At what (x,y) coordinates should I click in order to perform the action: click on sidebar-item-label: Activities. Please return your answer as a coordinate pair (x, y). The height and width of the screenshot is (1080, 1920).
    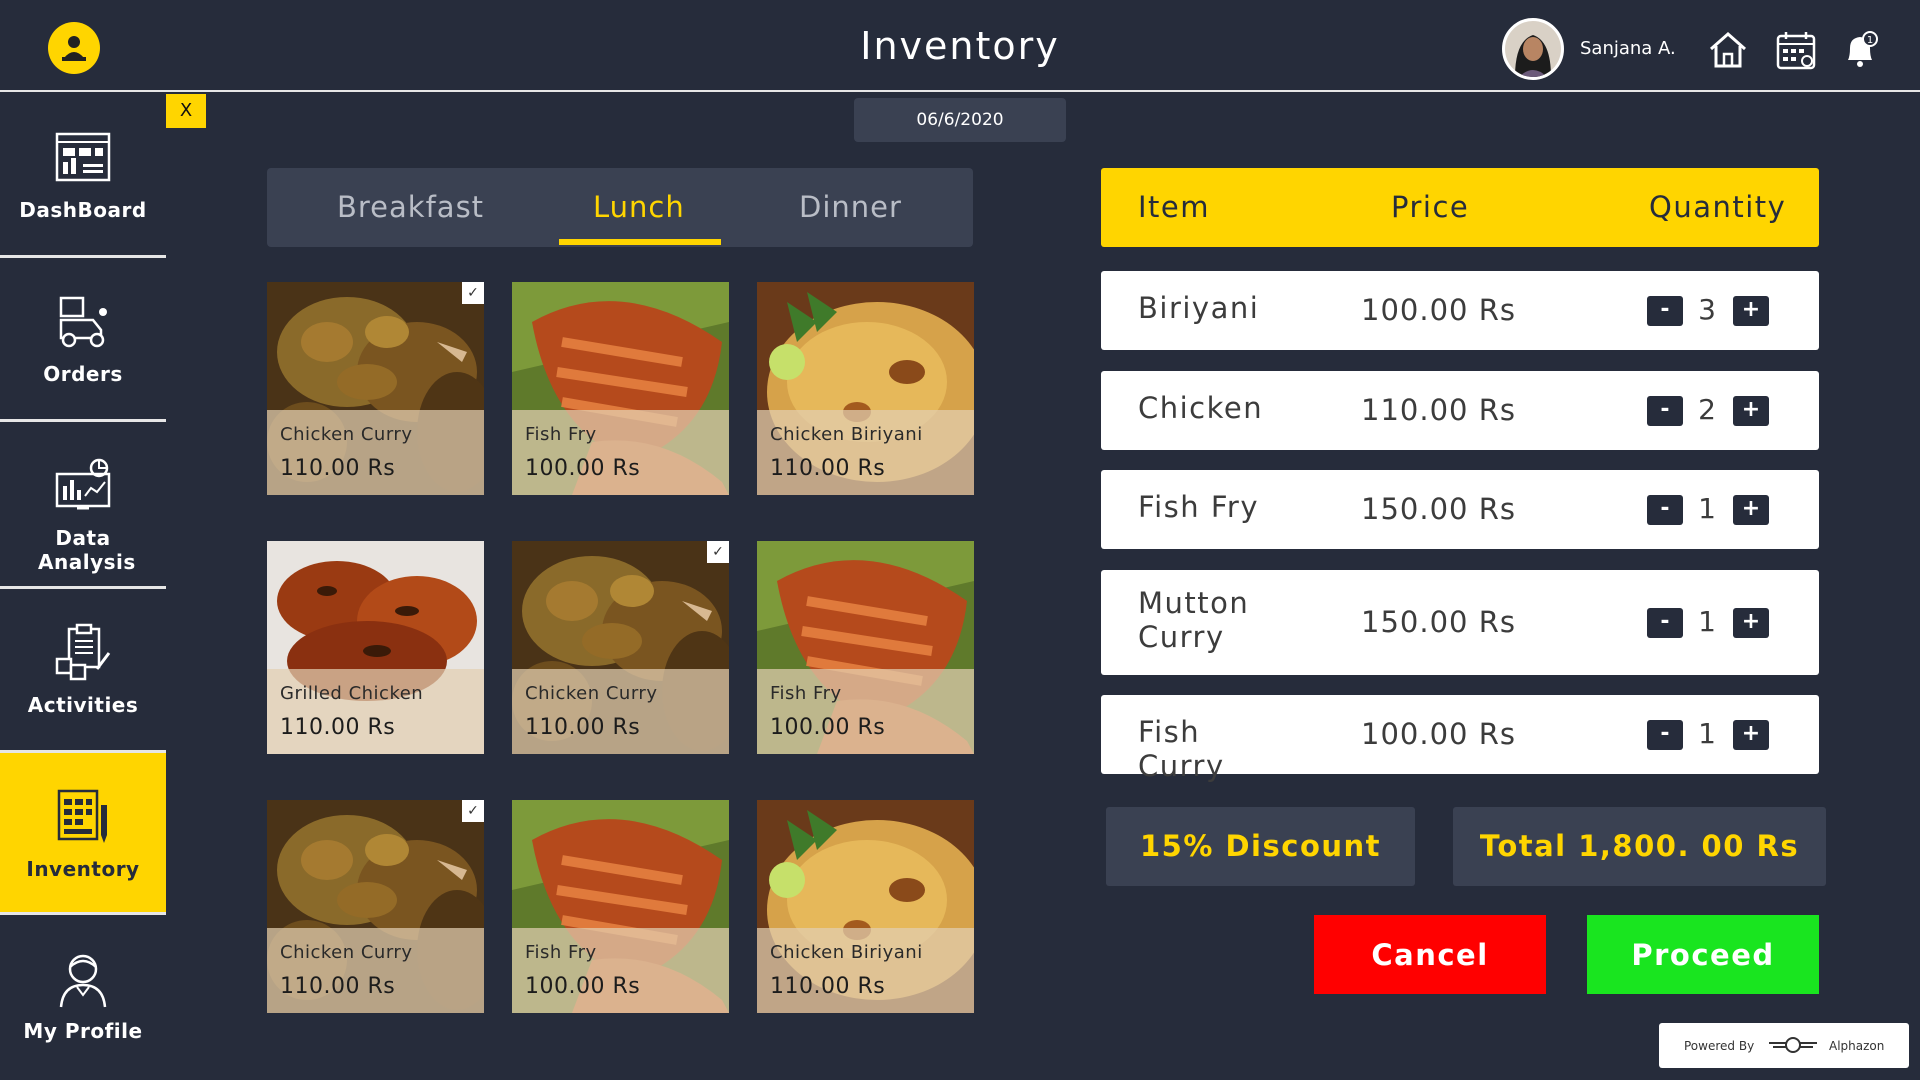
    Looking at the image, I should click on (83, 705).